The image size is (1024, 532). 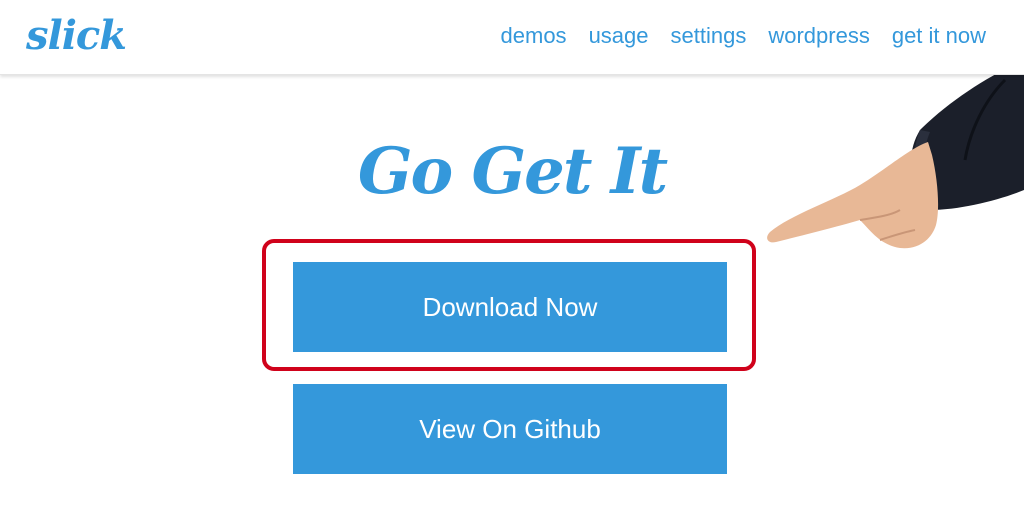 What do you see at coordinates (818, 36) in the screenshot?
I see `nav-item-wordpress: wordpress` at bounding box center [818, 36].